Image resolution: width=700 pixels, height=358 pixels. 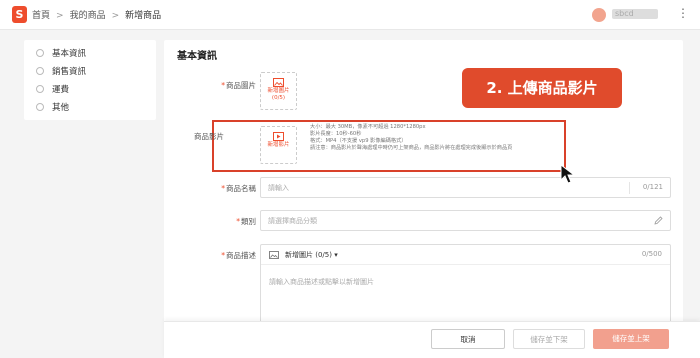 I want to click on cancel-button: 取消, so click(x=468, y=339).